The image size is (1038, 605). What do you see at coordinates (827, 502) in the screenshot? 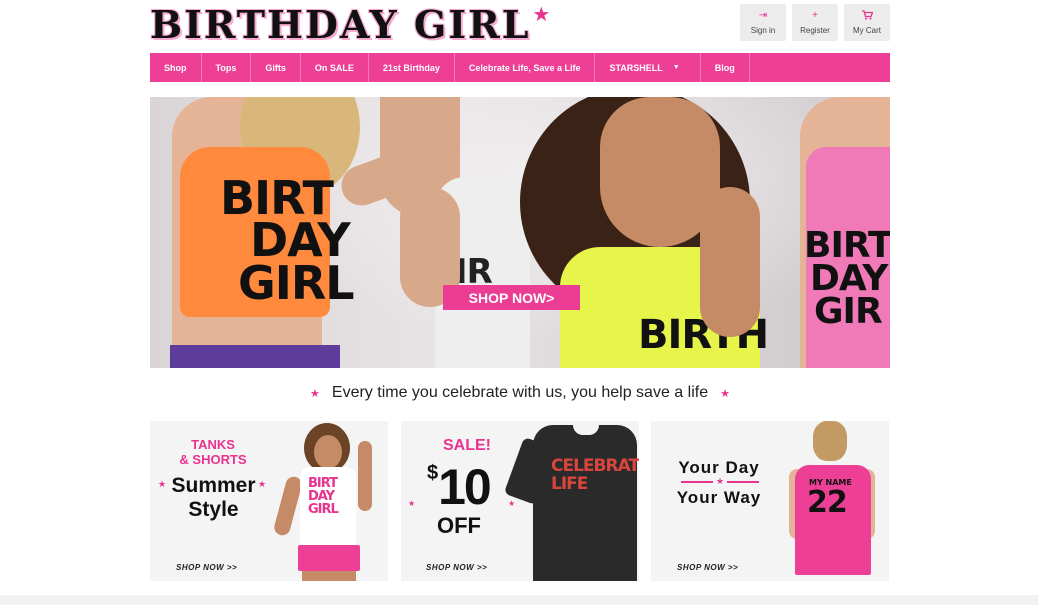
I see `jersey-number: 22` at bounding box center [827, 502].